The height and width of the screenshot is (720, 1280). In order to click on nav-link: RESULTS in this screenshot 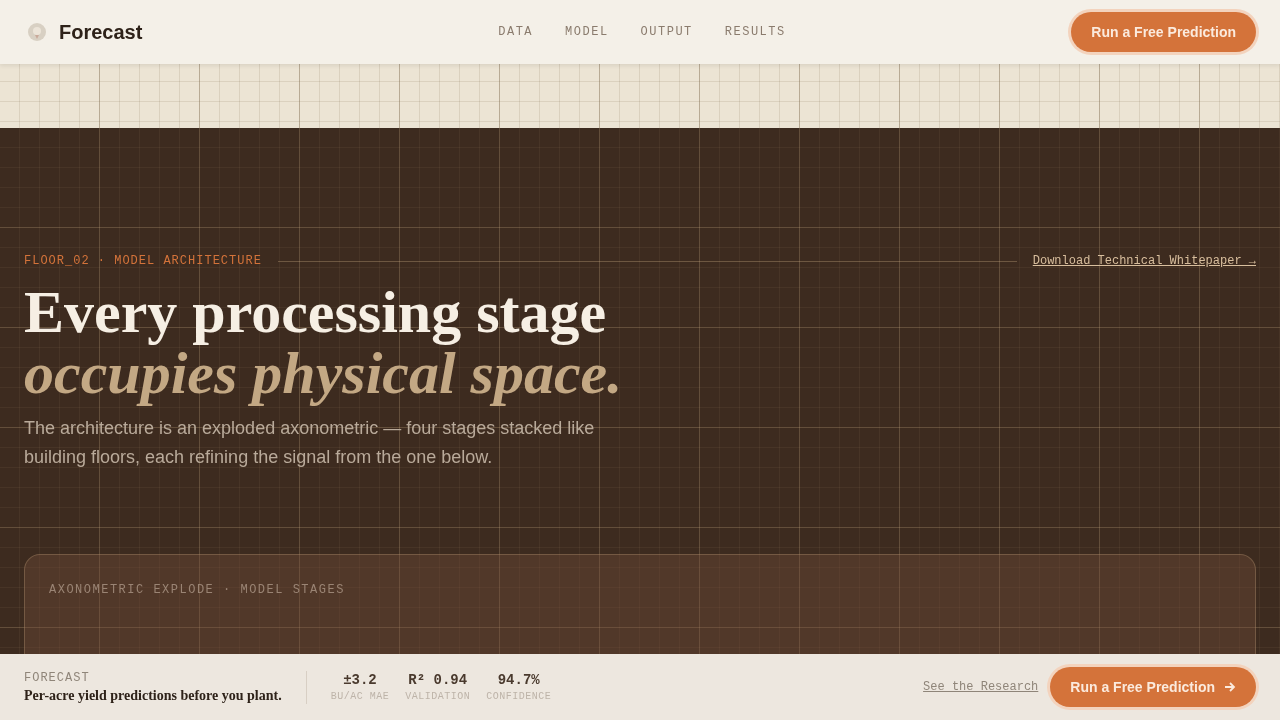, I will do `click(755, 32)`.